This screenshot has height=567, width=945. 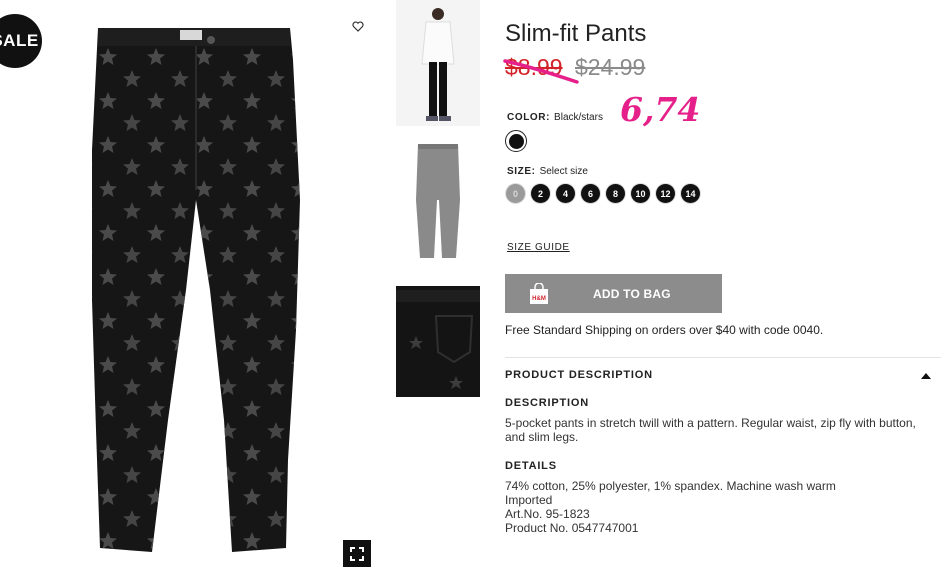 What do you see at coordinates (632, 293) in the screenshot?
I see `add-to-bag-label: ADD TO BAG` at bounding box center [632, 293].